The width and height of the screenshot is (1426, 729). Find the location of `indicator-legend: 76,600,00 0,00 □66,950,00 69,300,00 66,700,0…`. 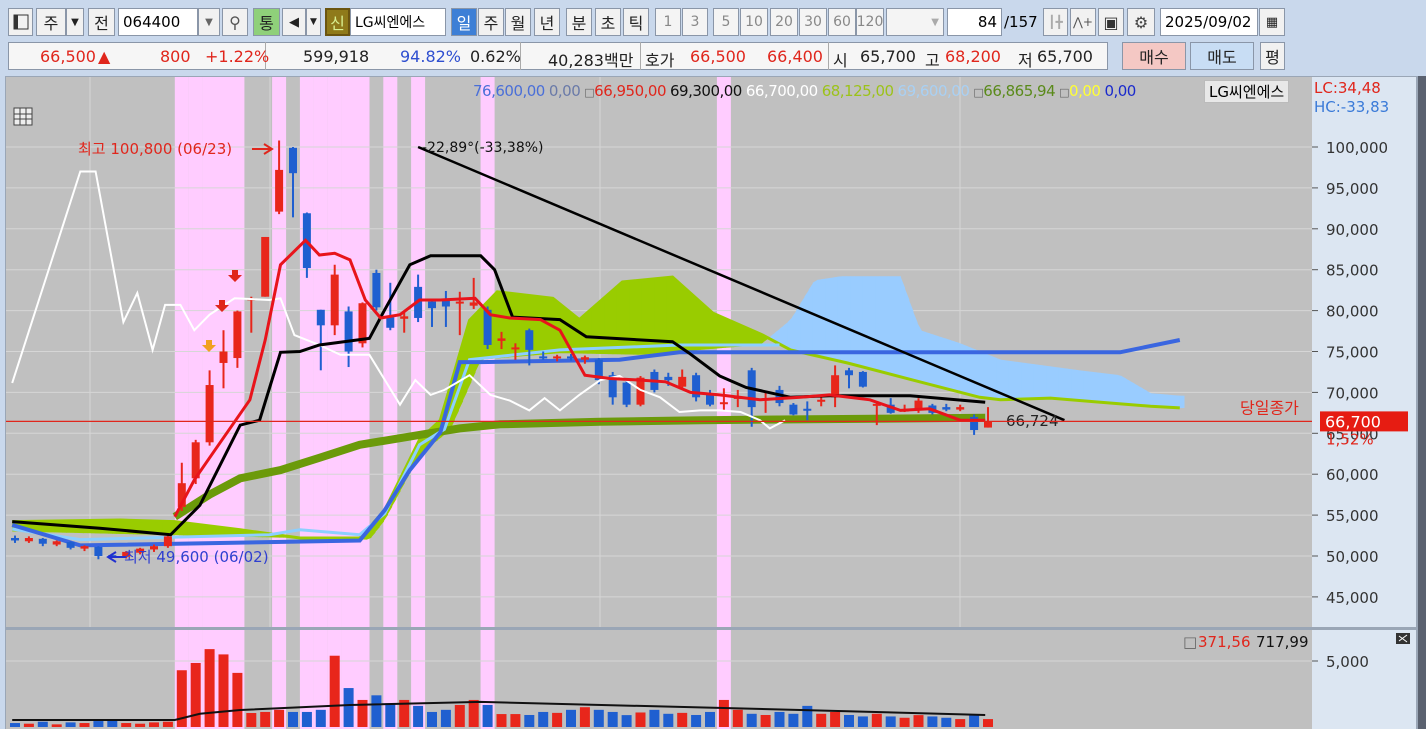

indicator-legend: 76,600,00 0,00 □66,950,00 69,300,00 66,700,0… is located at coordinates (806, 91).